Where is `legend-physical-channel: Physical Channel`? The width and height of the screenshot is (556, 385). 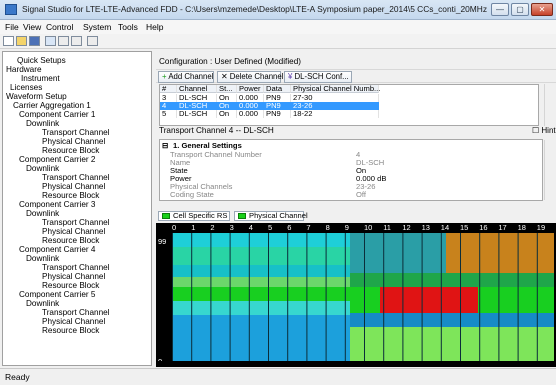
legend-physical-channel: Physical Channel is located at coordinates (271, 216).